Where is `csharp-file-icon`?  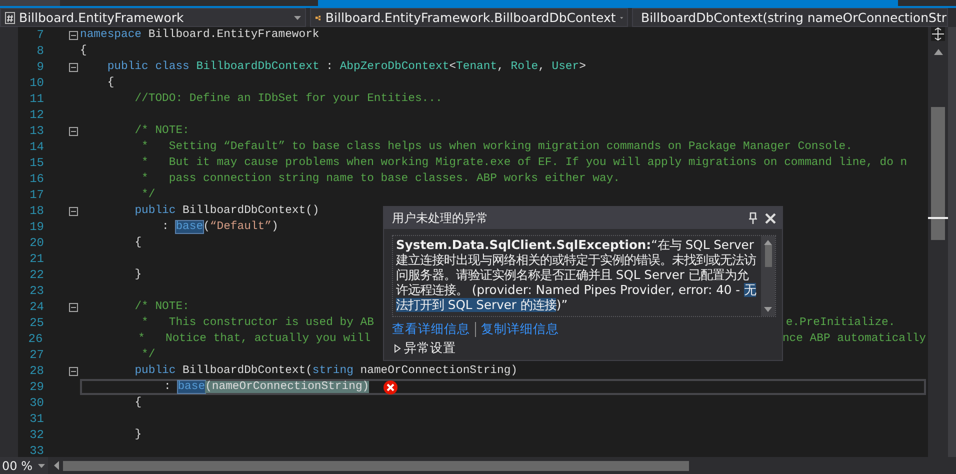 csharp-file-icon is located at coordinates (10, 17).